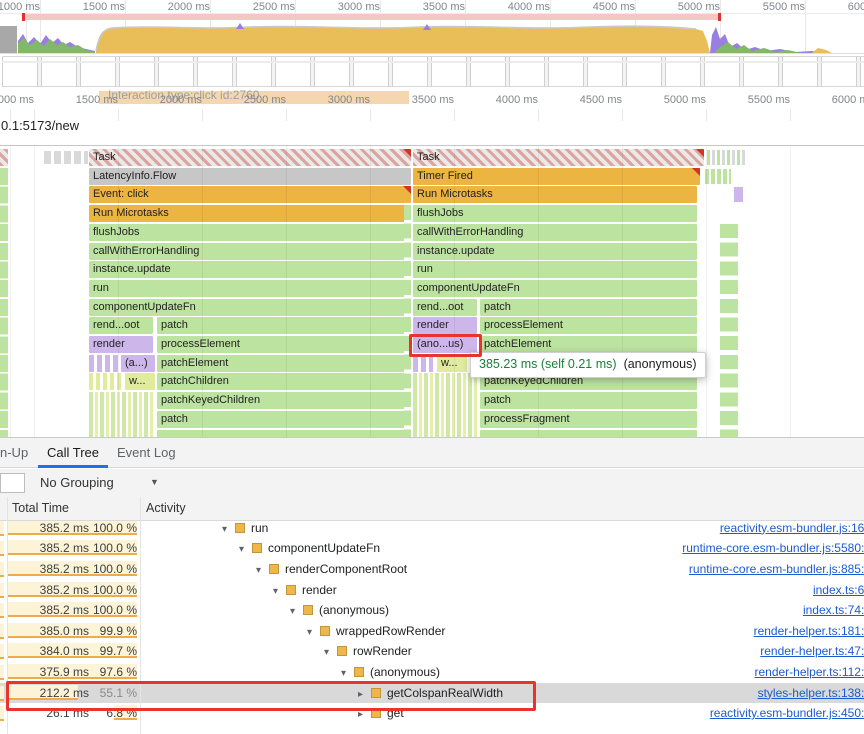 The image size is (864, 734). I want to click on flame-bar-callwitherrorhandling-right: callWithErrorHandling, so click(555, 232).